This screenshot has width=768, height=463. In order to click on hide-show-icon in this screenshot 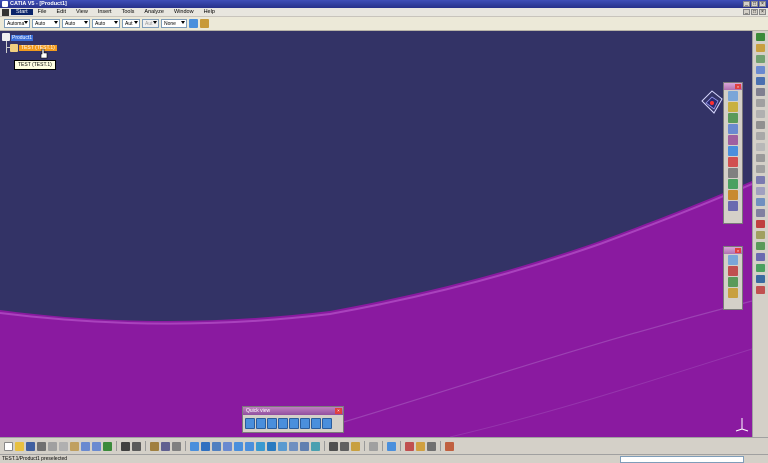, I will do `click(293, 446)`.